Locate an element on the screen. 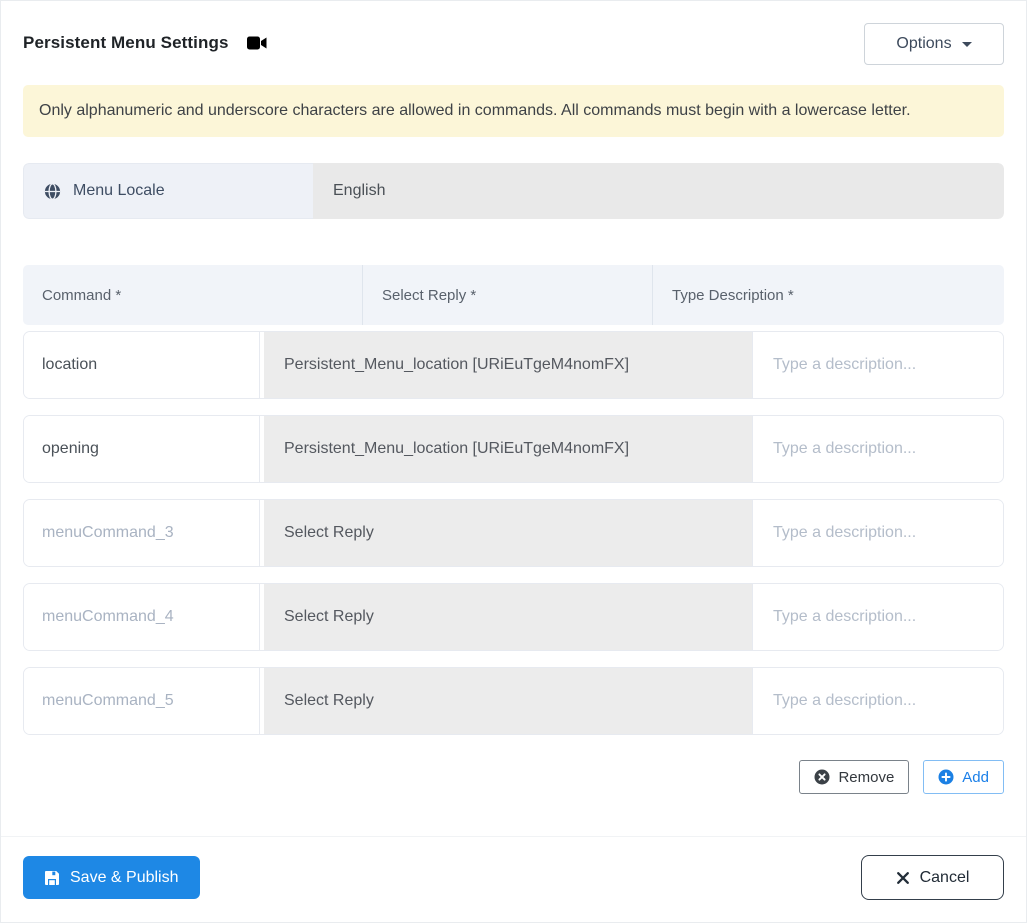  save-icon is located at coordinates (52, 878).